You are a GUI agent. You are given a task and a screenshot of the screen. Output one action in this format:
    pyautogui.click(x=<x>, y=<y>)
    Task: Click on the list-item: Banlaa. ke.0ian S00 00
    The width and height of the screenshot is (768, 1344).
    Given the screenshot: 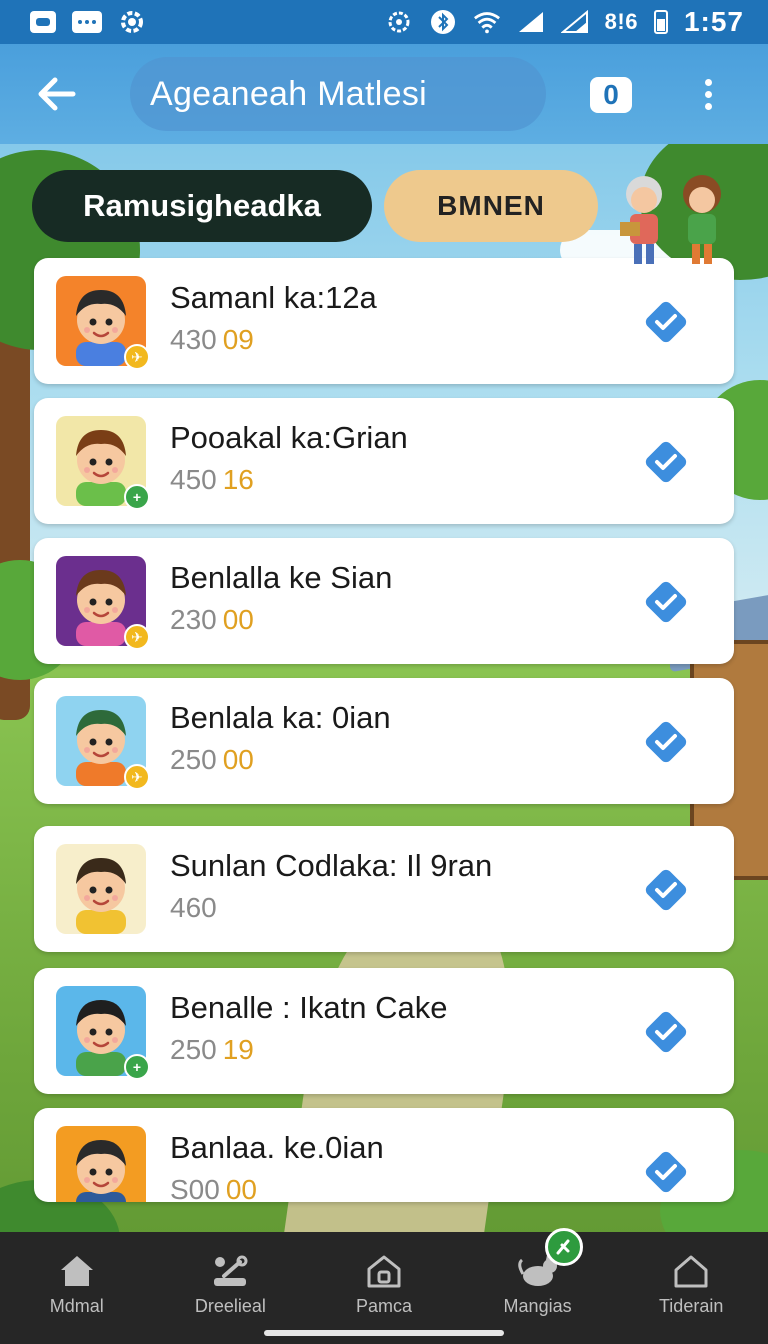 What is the action you would take?
    pyautogui.click(x=384, y=1155)
    